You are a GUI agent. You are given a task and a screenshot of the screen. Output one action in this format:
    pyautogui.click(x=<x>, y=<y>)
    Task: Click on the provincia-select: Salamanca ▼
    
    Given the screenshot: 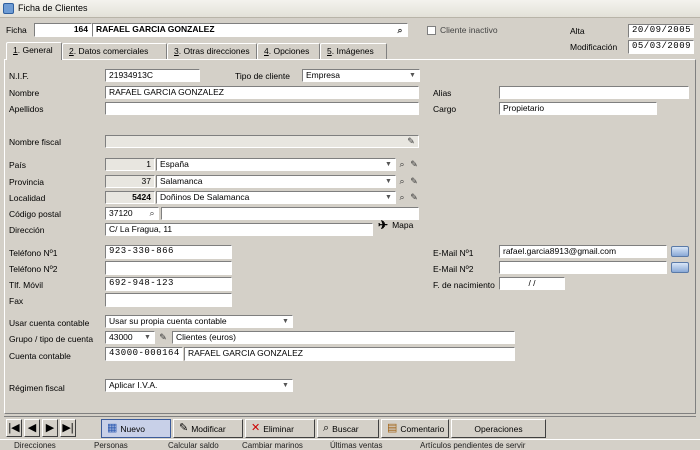 What is the action you would take?
    pyautogui.click(x=276, y=181)
    